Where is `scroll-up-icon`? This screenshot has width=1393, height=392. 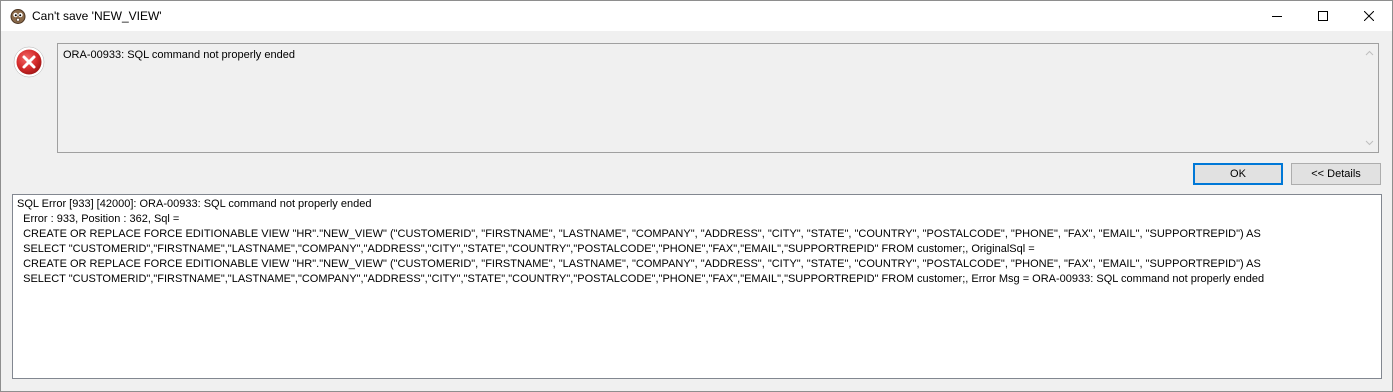 scroll-up-icon is located at coordinates (1369, 53).